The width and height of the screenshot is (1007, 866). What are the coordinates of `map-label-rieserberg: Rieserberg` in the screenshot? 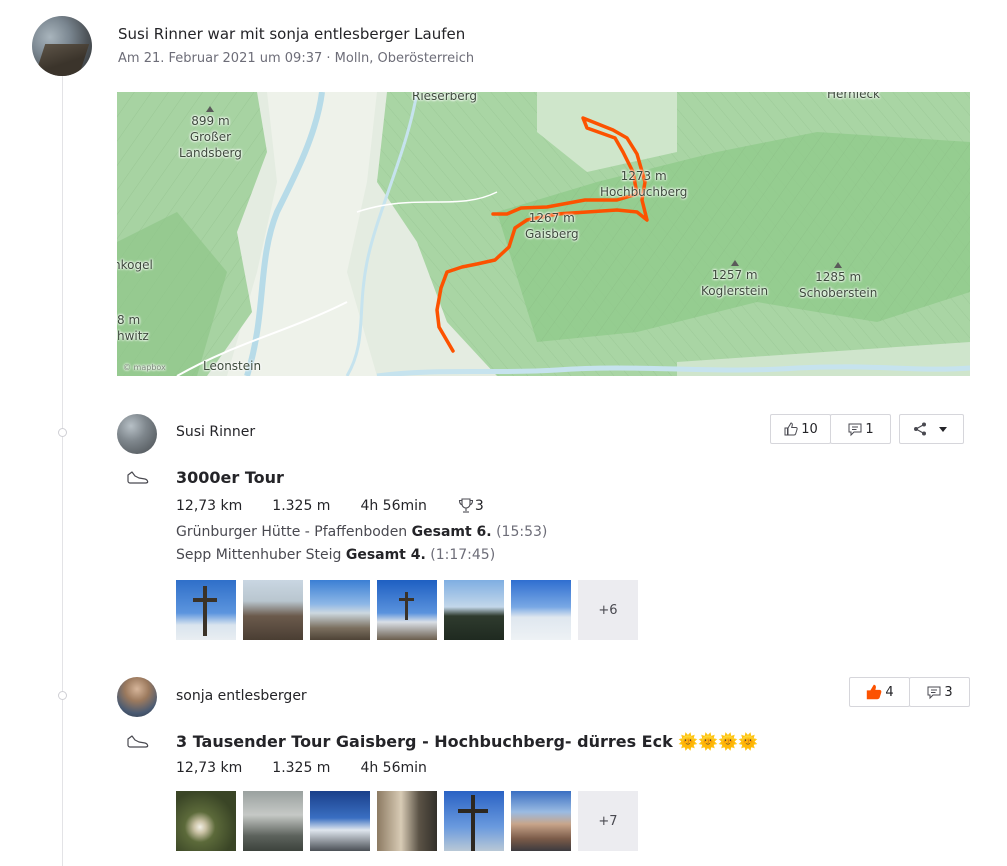 It's located at (444, 97).